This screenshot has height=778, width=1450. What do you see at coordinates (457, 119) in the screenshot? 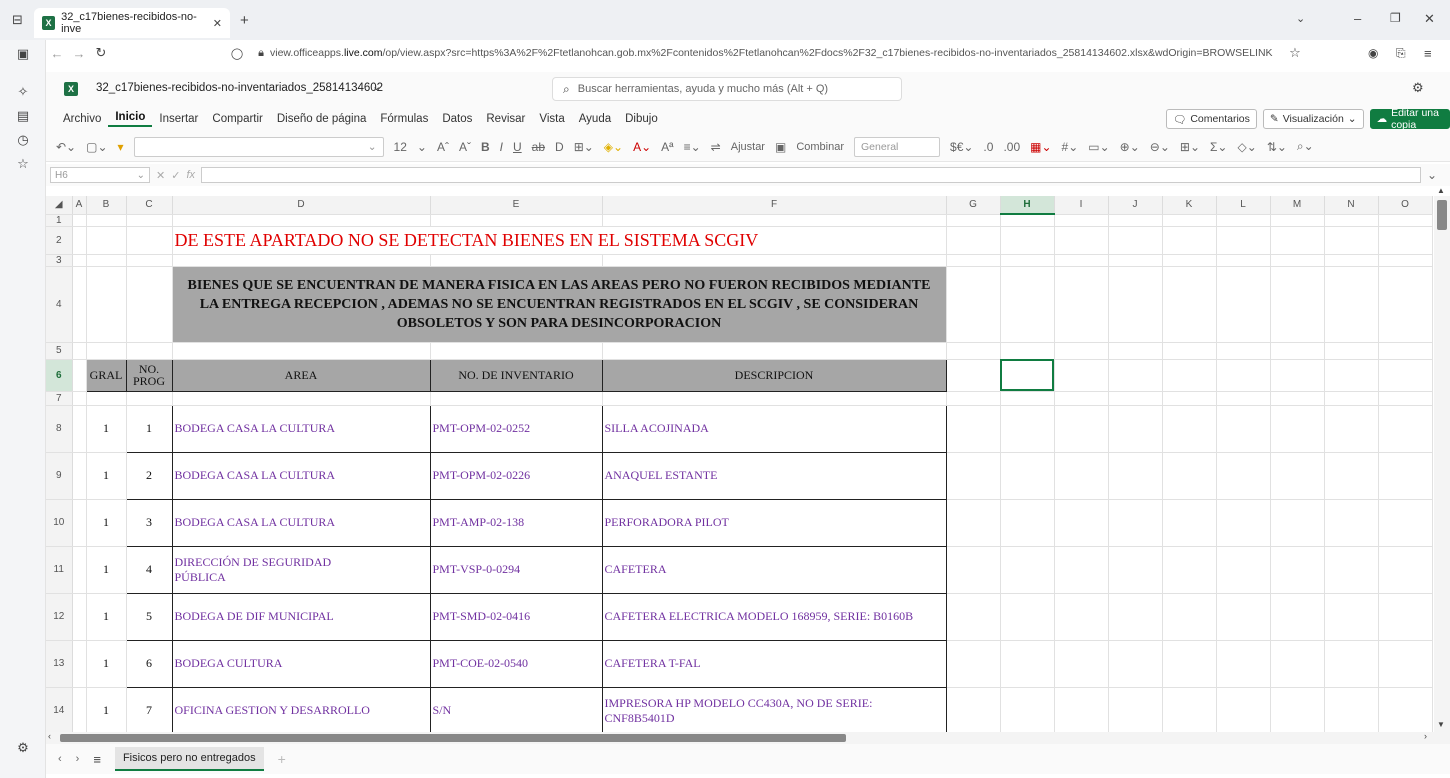
I see `tab-datos: Datos` at bounding box center [457, 119].